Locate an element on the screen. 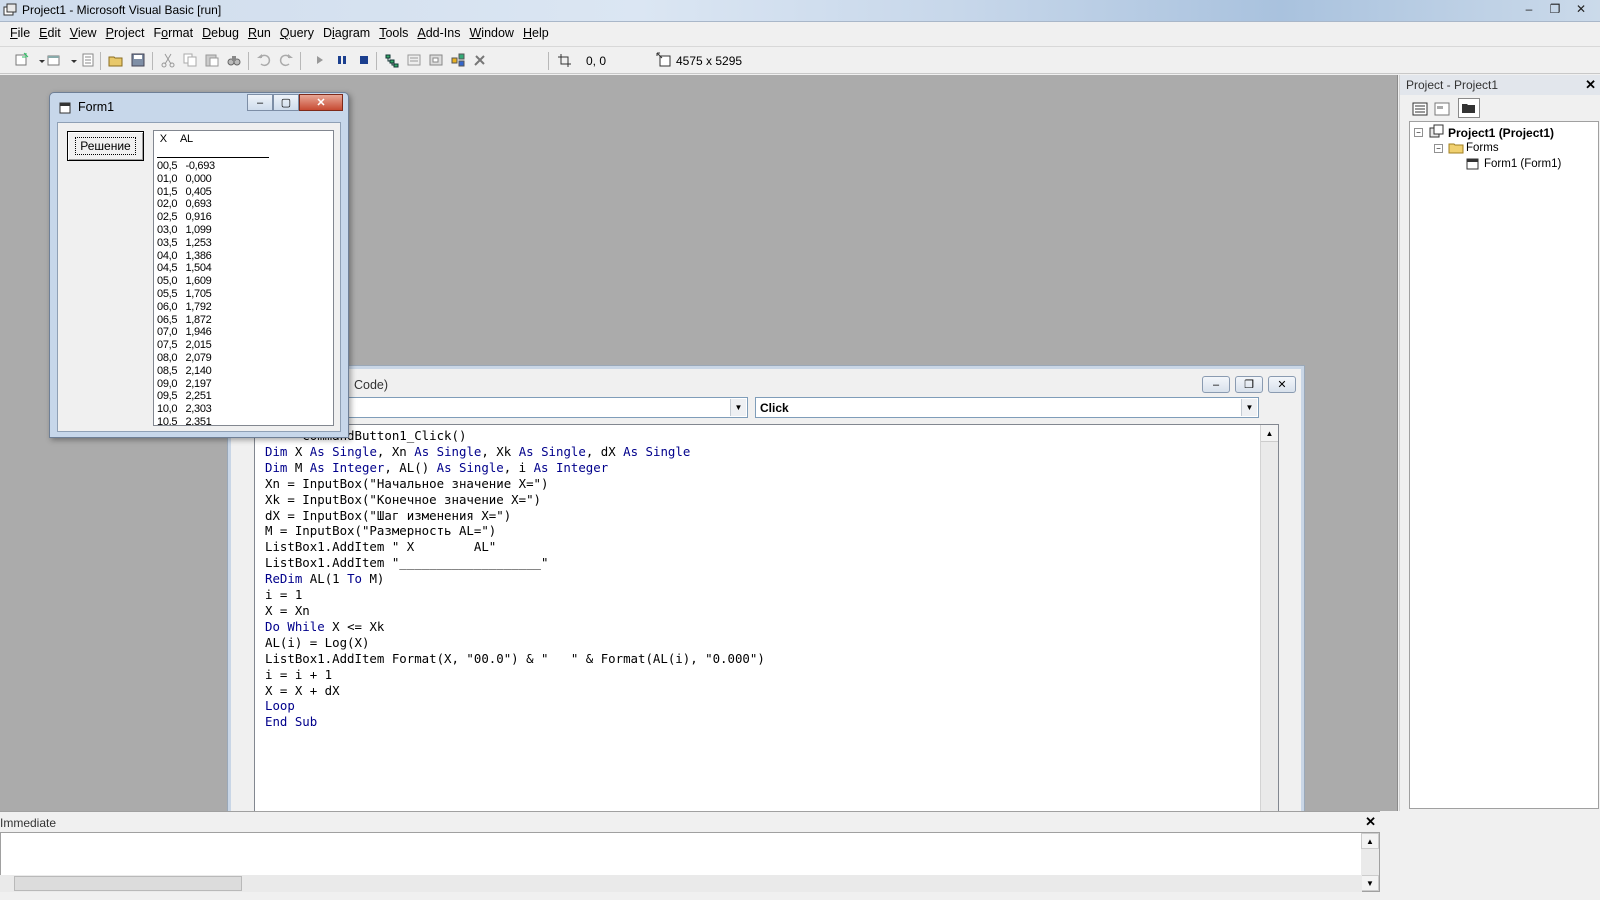 This screenshot has width=1600, height=900. immediate-horizontal-scrollbar is located at coordinates (681, 883).